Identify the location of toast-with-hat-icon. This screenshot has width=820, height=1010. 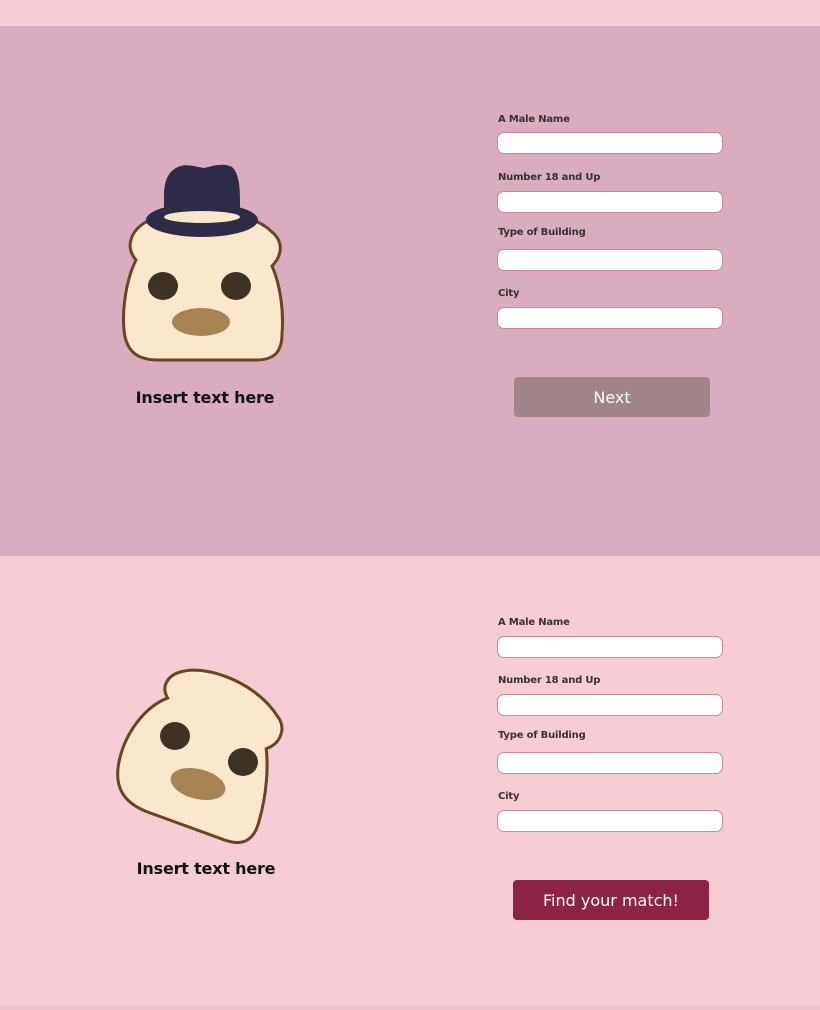
(203, 263).